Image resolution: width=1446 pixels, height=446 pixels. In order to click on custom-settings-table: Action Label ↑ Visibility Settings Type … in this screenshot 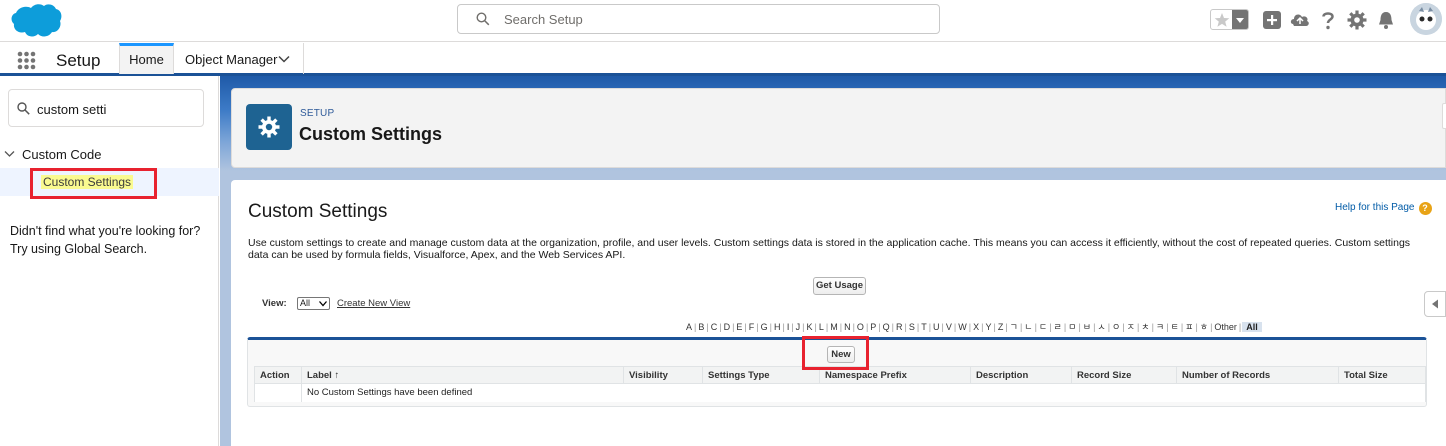, I will do `click(840, 384)`.